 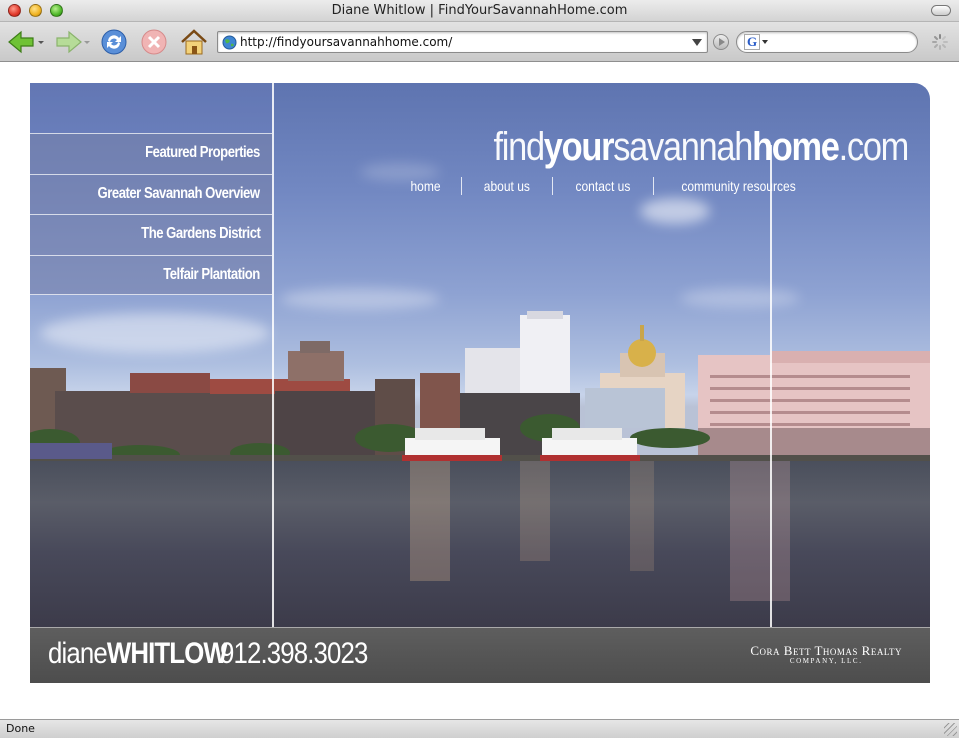 What do you see at coordinates (701, 147) in the screenshot?
I see `site-logo: findyoursavannahhome.com` at bounding box center [701, 147].